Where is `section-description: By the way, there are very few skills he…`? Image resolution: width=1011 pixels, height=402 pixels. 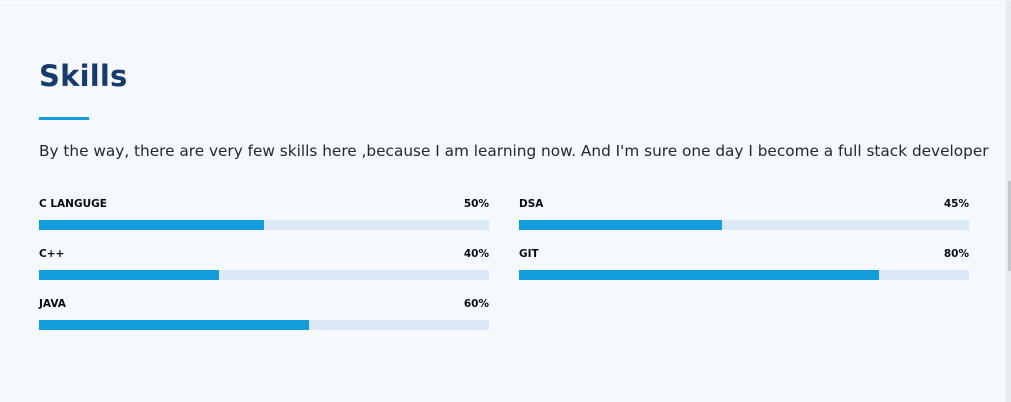
section-description: By the way, there are very few skills he… is located at coordinates (514, 151).